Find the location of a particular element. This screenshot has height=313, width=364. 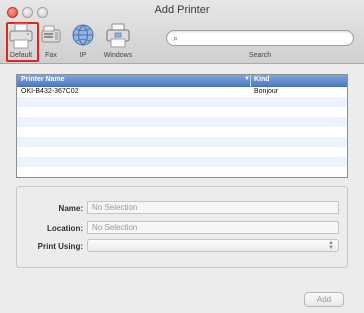

ip-tool-label: IP is located at coordinates (83, 55).